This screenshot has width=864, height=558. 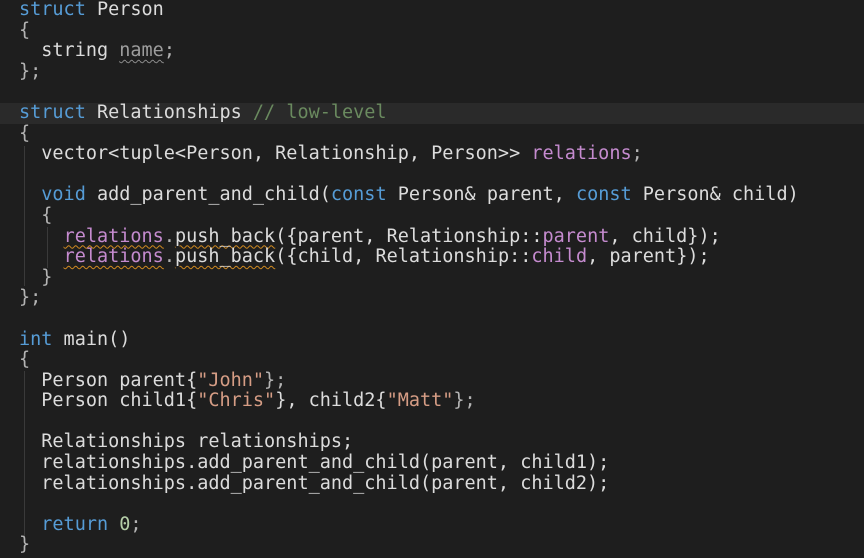 What do you see at coordinates (559, 257) in the screenshot?
I see `code-token: child` at bounding box center [559, 257].